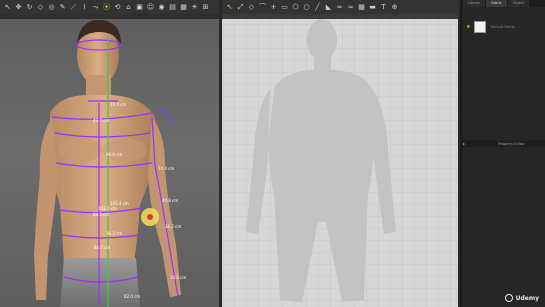 The height and width of the screenshot is (307, 545). I want to click on brand-text: Udemy, so click(527, 298).